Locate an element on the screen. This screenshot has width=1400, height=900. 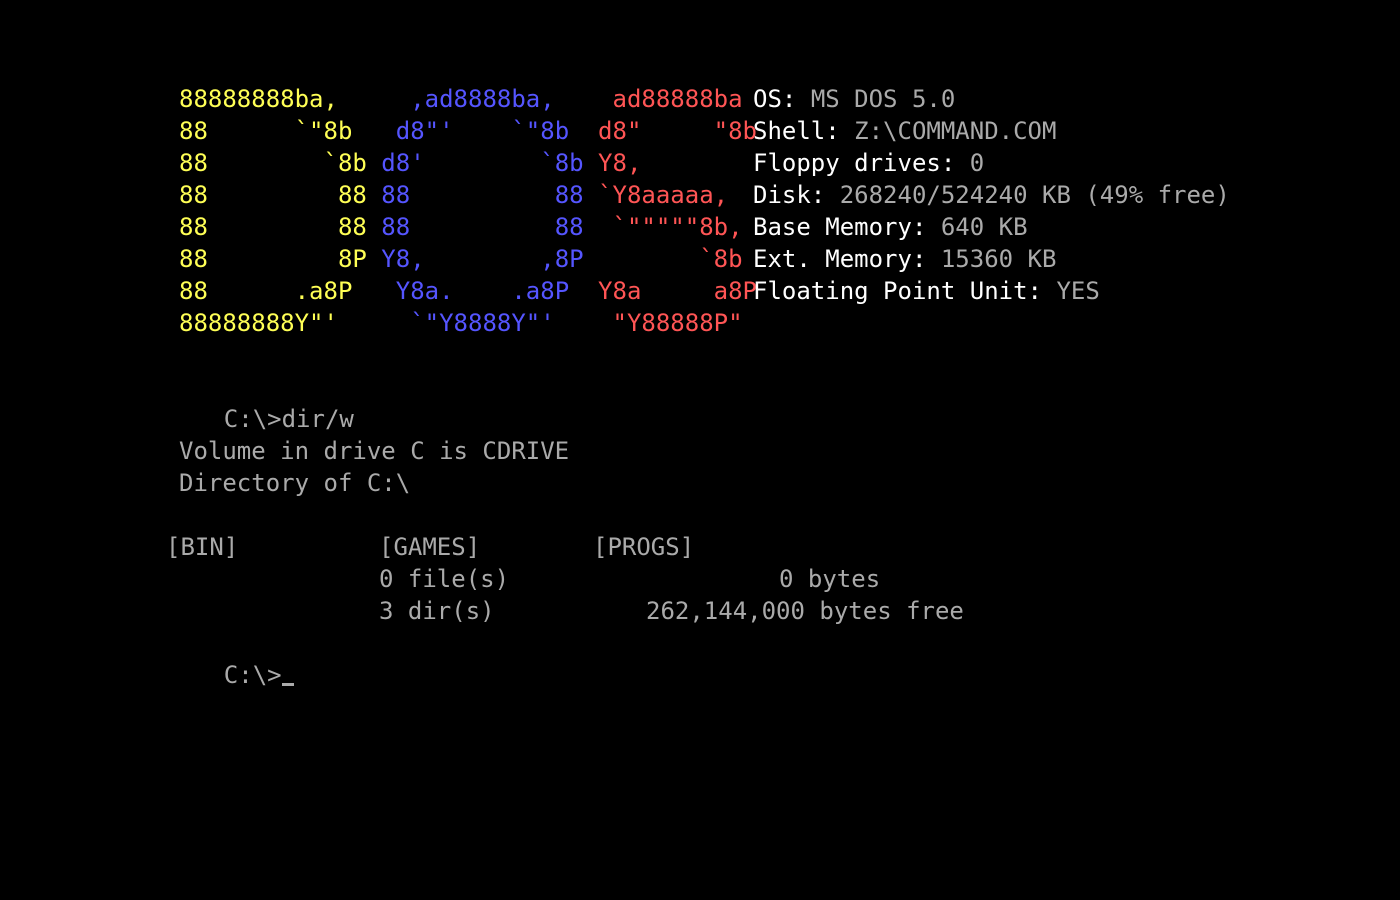
sysinfo-row: Ext. Memory: 15360 KB is located at coordinates (904, 259).